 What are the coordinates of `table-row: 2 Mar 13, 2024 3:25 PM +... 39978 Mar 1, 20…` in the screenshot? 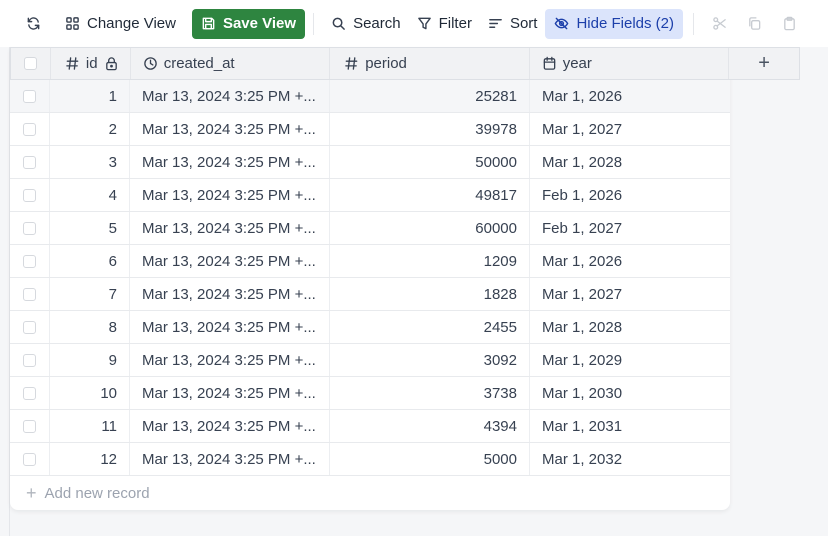 It's located at (370, 129).